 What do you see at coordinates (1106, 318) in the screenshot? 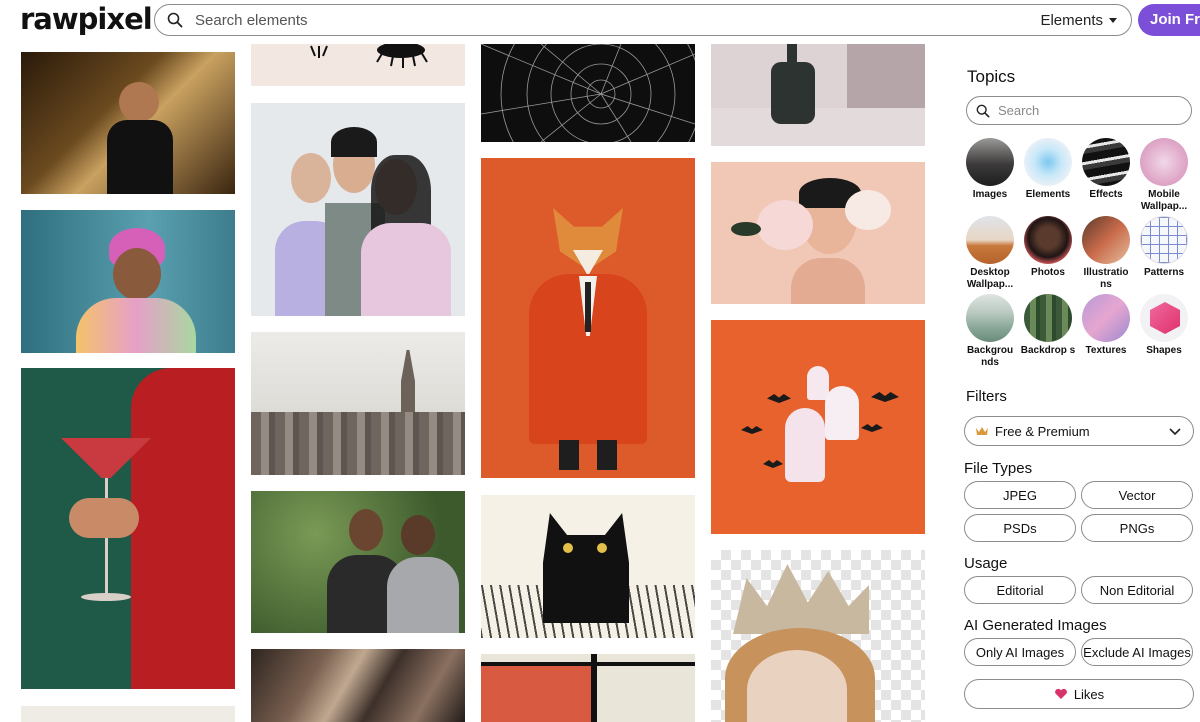
I see `topic-textures-thumb` at bounding box center [1106, 318].